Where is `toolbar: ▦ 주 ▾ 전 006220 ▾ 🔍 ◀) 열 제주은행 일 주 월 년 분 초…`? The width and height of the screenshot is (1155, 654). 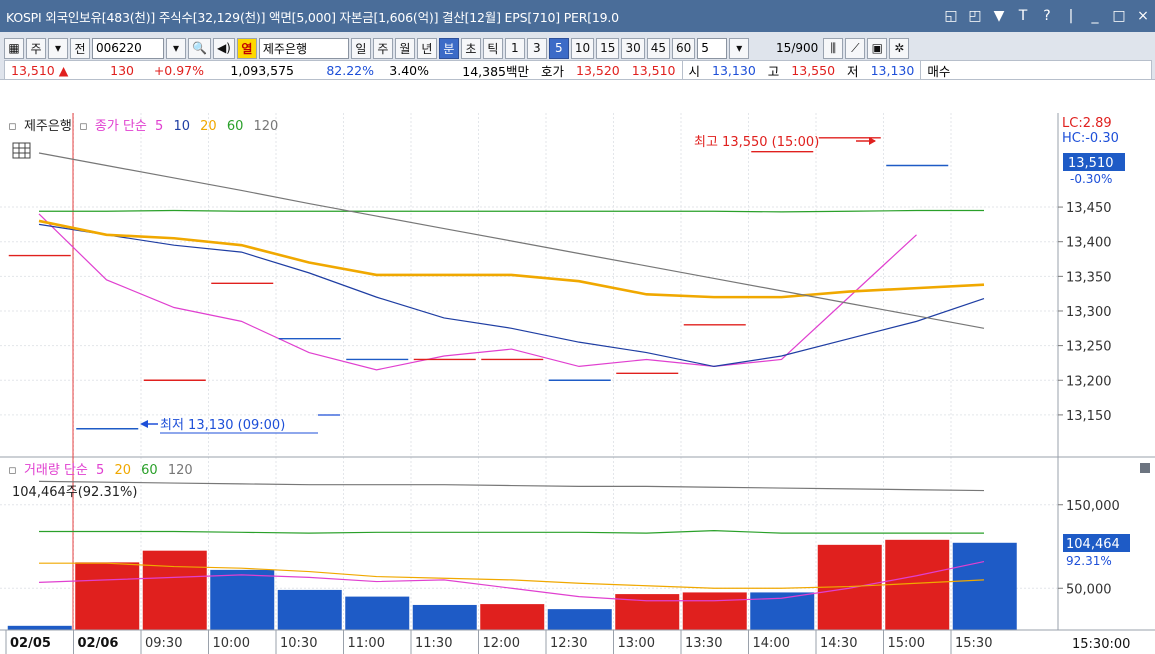 toolbar: ▦ 주 ▾ 전 006220 ▾ 🔍 ◀) 열 제주은행 일 주 월 년 분 초… is located at coordinates (577, 56).